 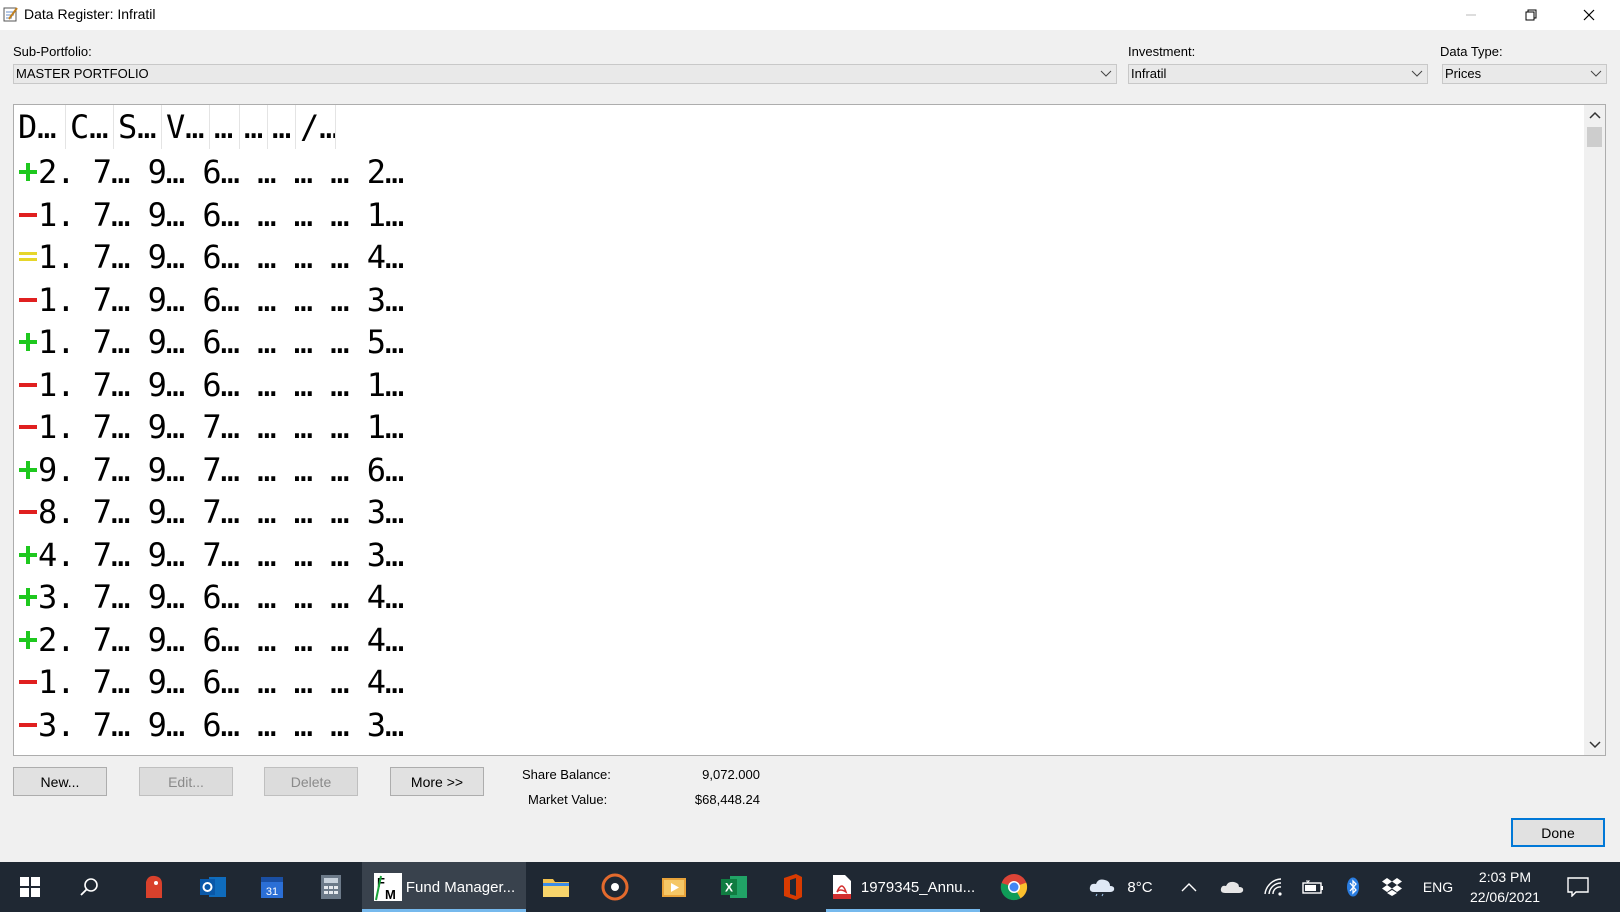 I want to click on share-balance-value: 9,072.000, so click(x=731, y=774).